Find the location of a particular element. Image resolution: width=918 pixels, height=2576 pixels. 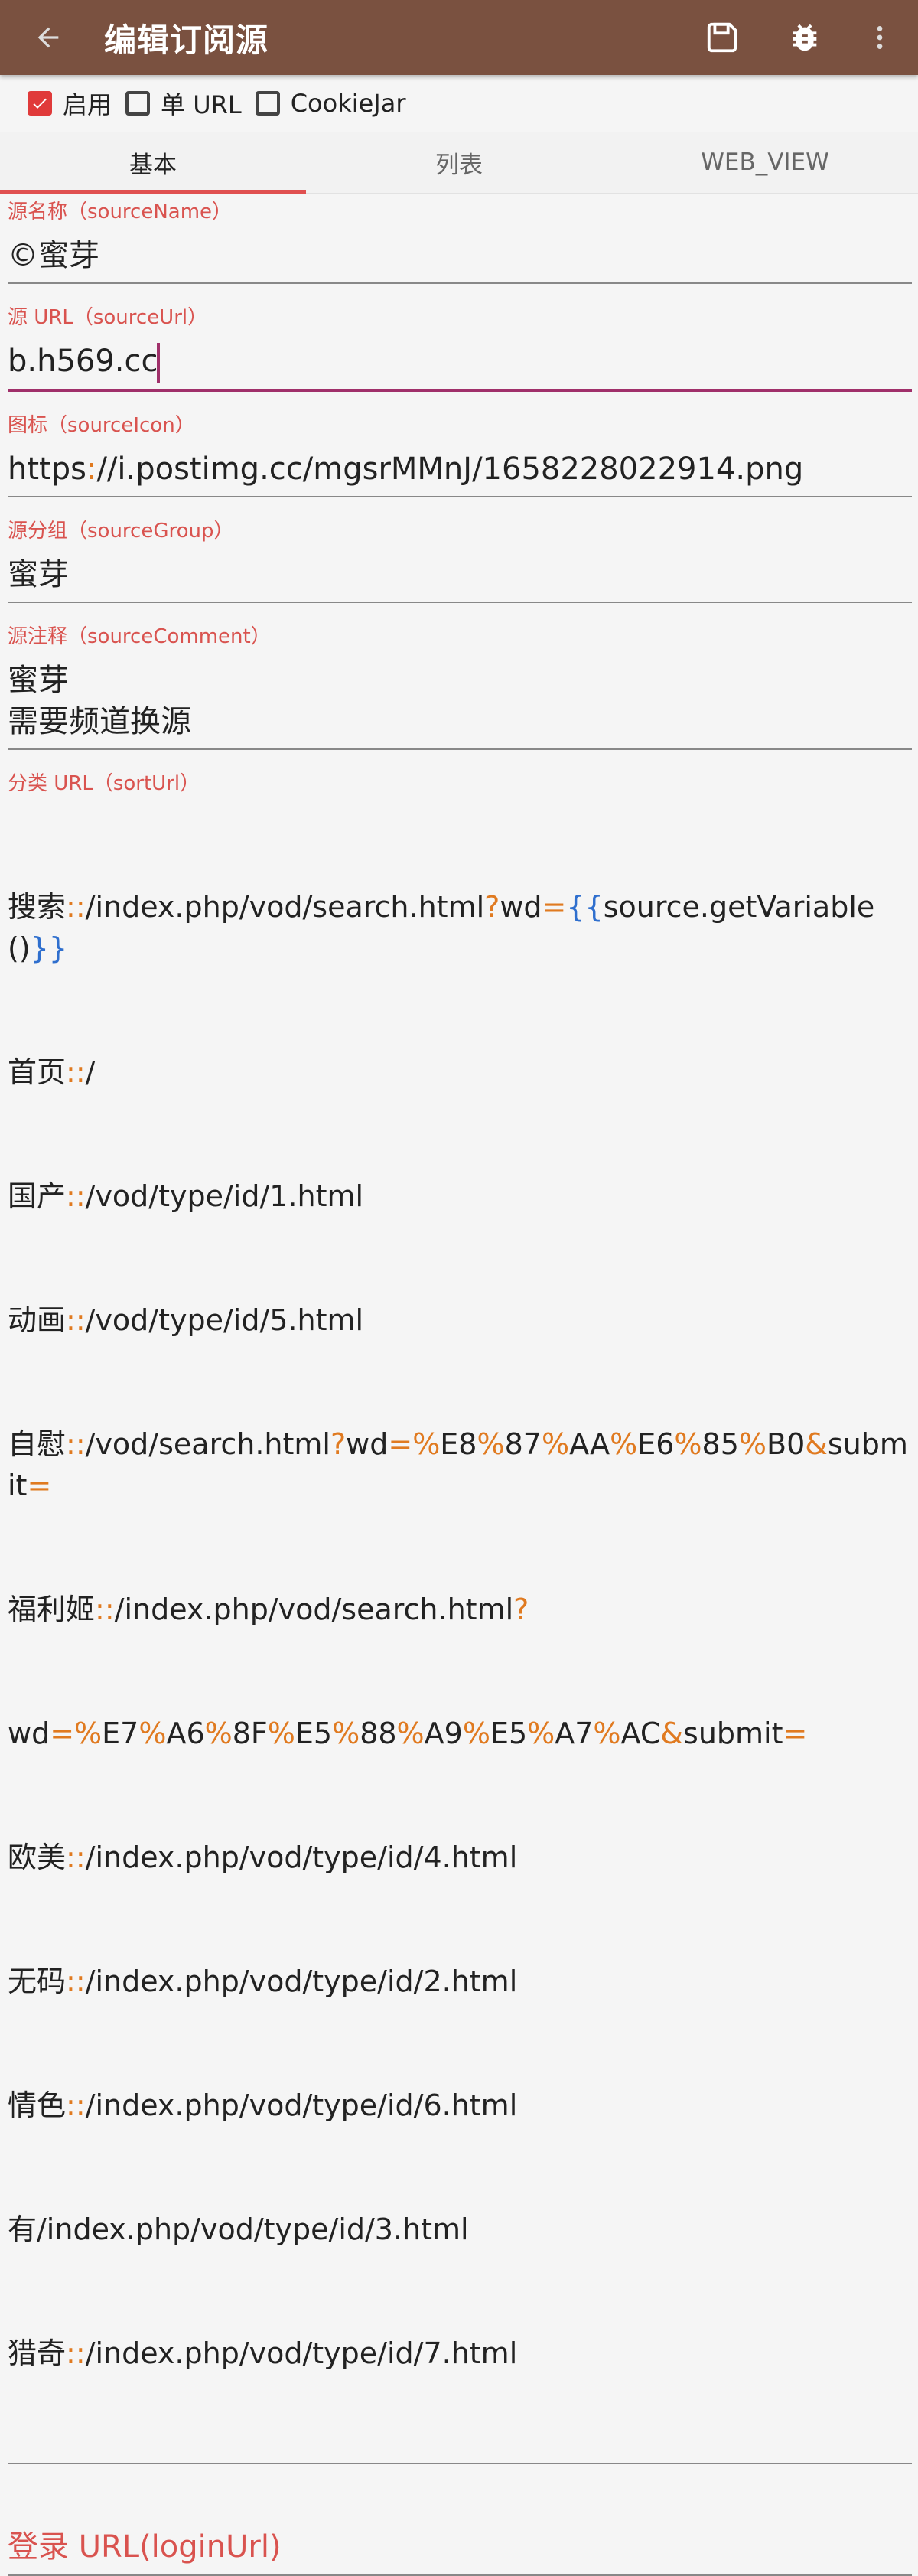

options-row: 启用 单 URL CookieJar is located at coordinates (459, 103).